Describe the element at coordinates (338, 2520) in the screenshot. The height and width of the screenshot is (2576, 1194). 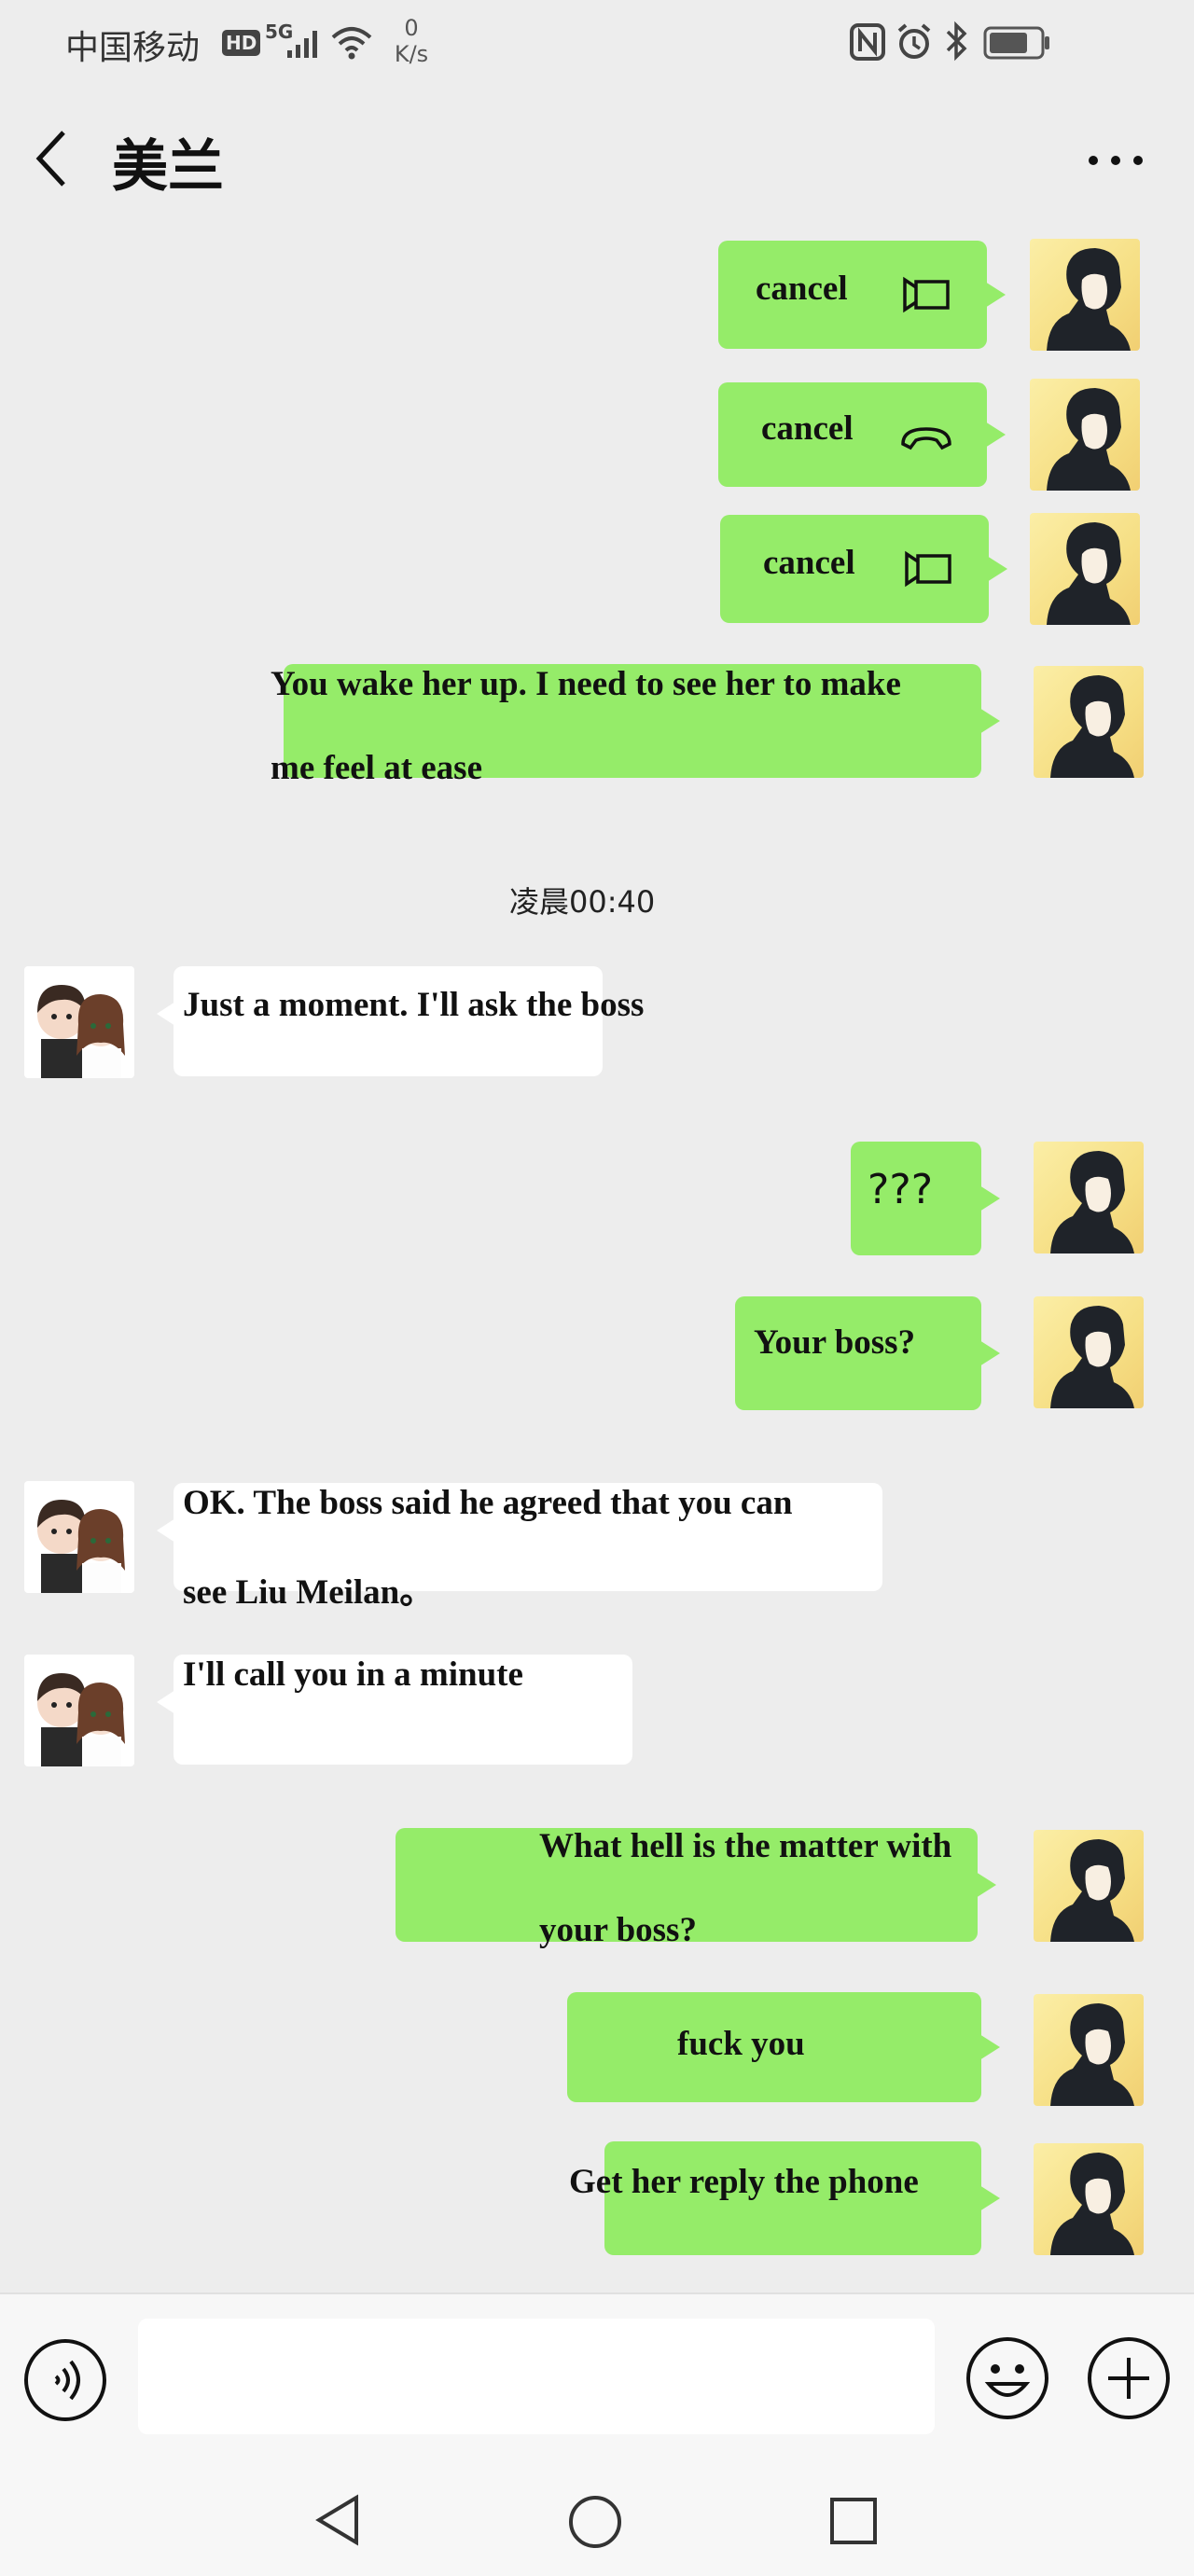
I see `nav-back-icon` at that location.